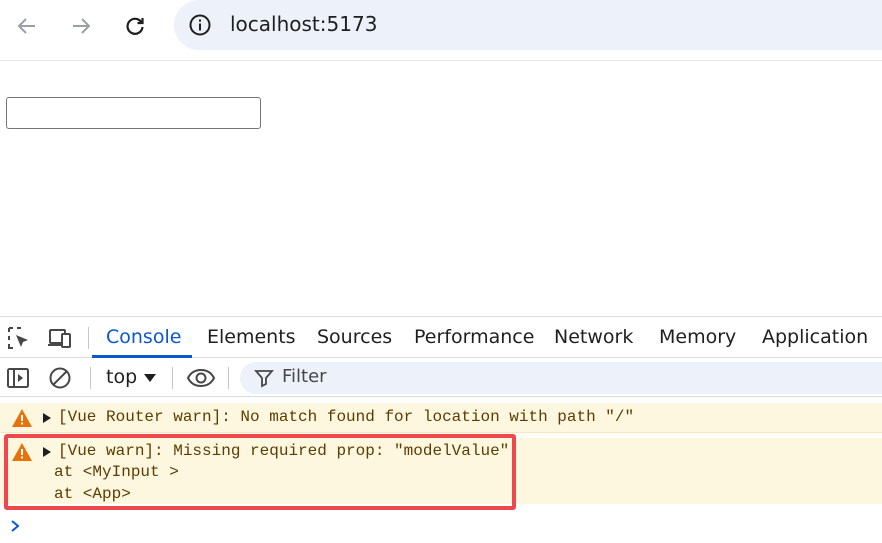 The image size is (882, 543). What do you see at coordinates (121, 377) in the screenshot?
I see `context-selector: top` at bounding box center [121, 377].